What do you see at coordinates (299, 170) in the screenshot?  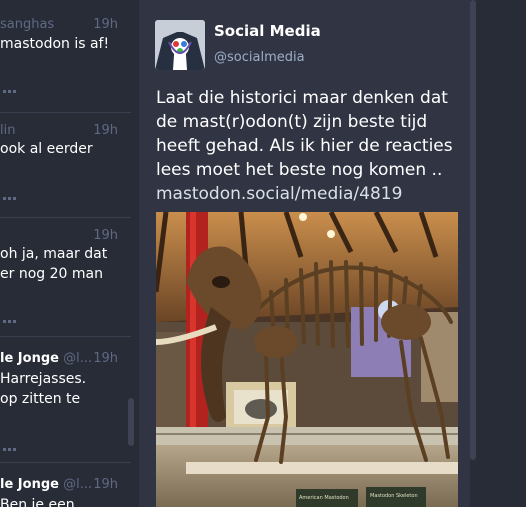 I see `toot-line: lees moet het beste nog komen ..` at bounding box center [299, 170].